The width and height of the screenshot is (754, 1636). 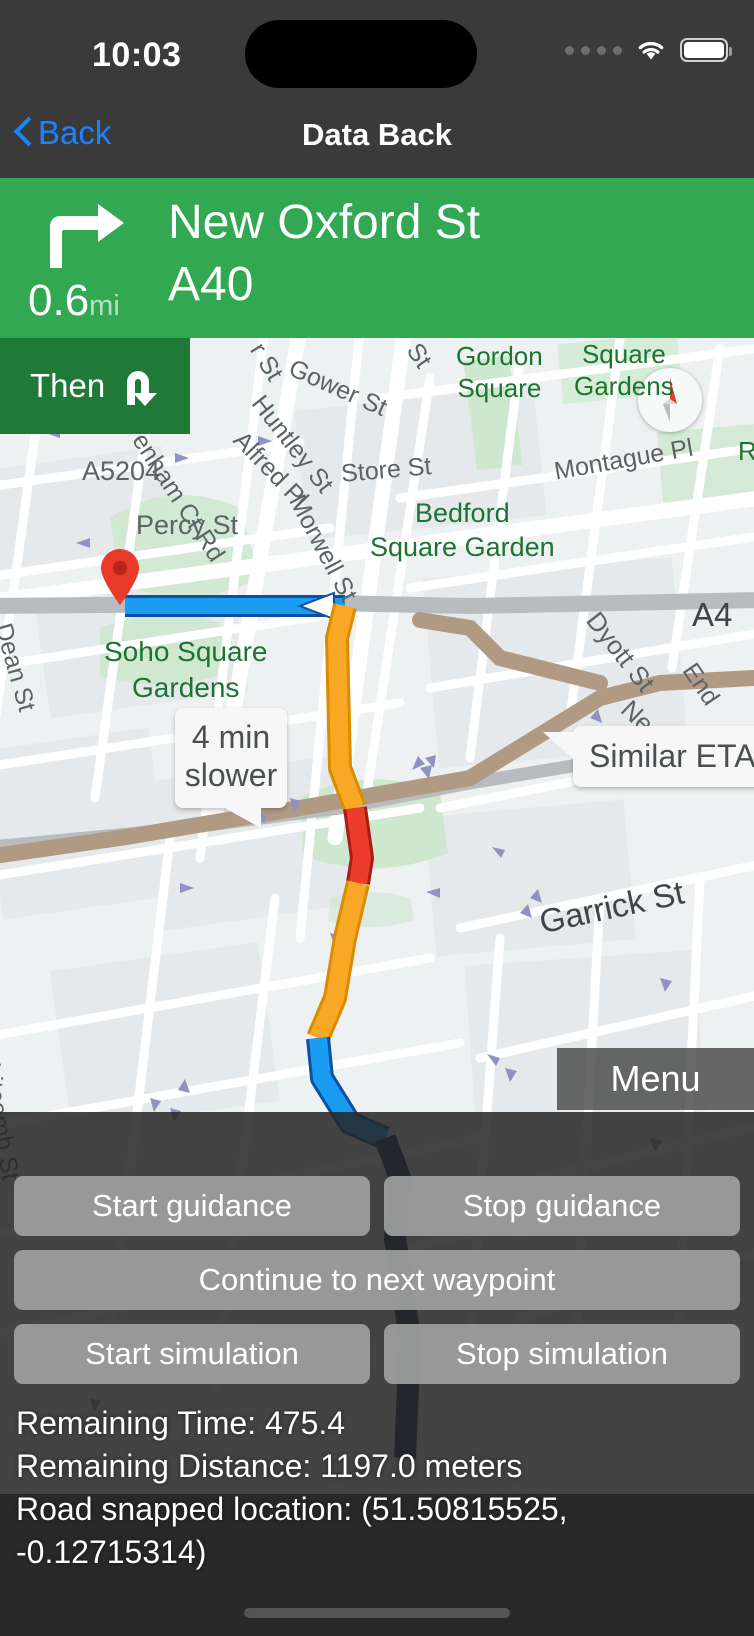 I want to click on callout-similar-eta: Similar ETA, so click(x=648, y=756).